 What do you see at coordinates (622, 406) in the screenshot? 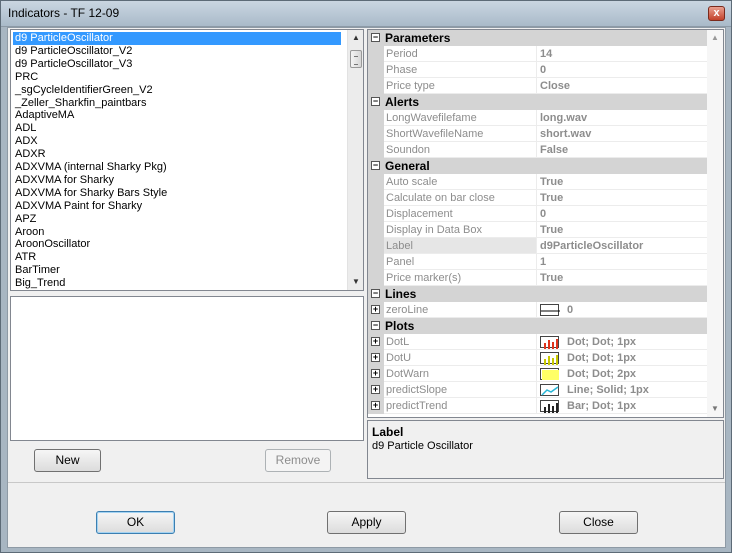
I see `property-value: Bar; Dot; 1px` at bounding box center [622, 406].